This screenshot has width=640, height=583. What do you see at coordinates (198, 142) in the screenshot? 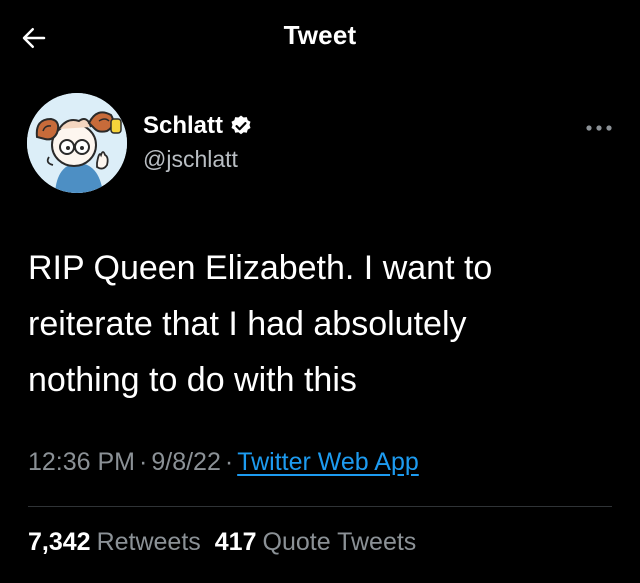
I see `author-info: Schlatt @jschlatt` at bounding box center [198, 142].